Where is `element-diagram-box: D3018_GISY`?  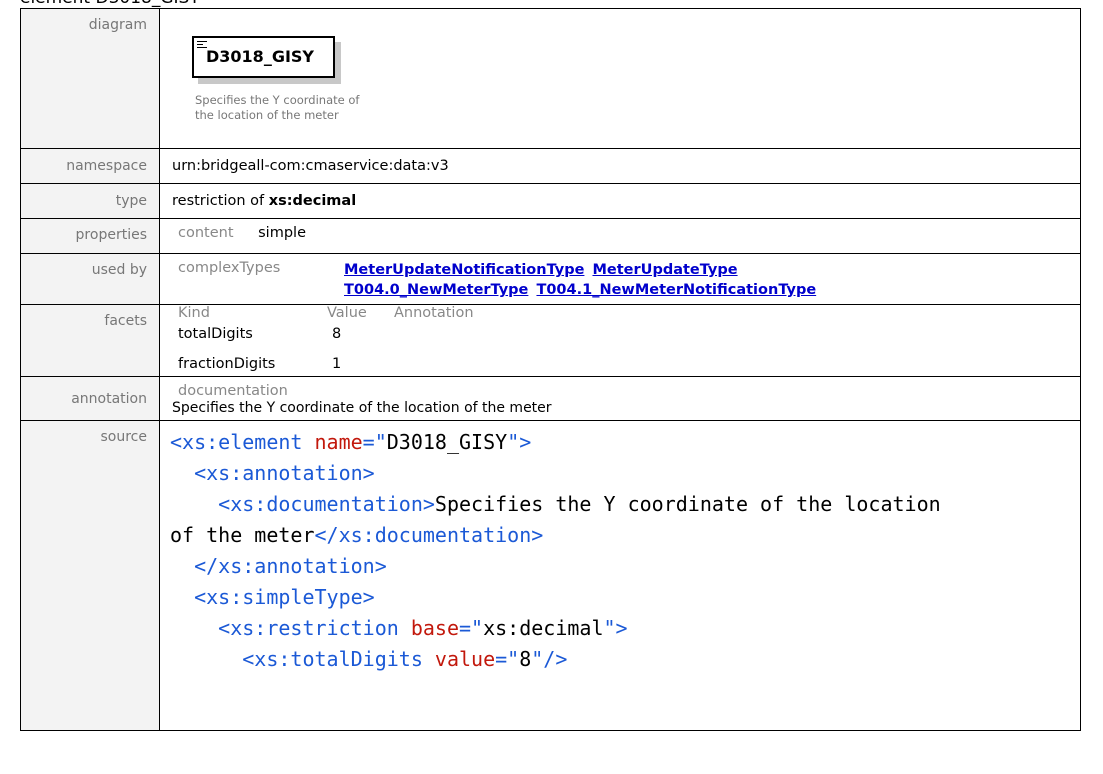
element-diagram-box: D3018_GISY is located at coordinates (263, 57).